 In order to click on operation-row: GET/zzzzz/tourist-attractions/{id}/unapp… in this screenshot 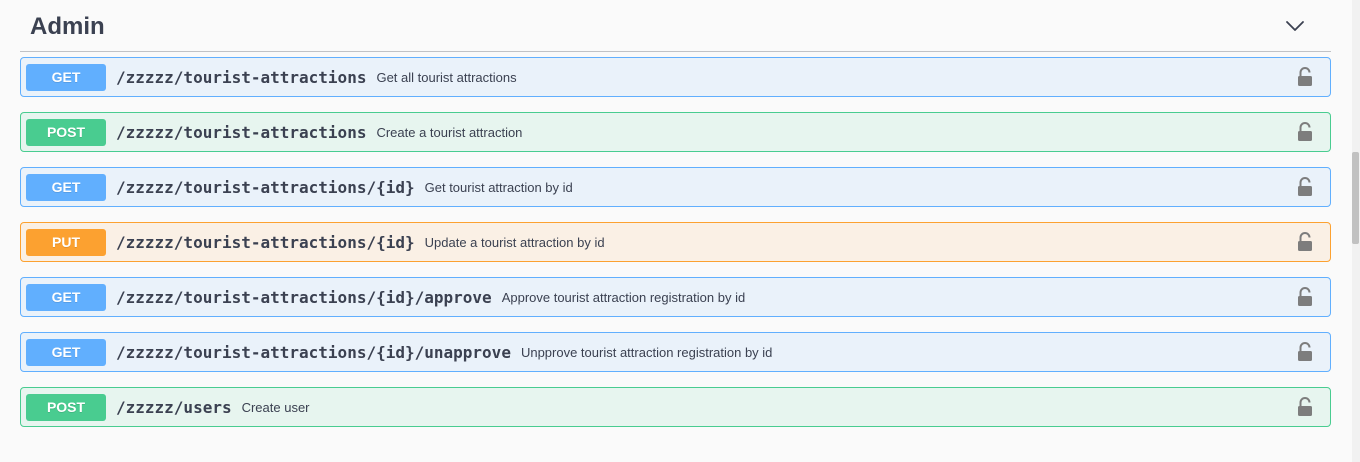, I will do `click(675, 352)`.